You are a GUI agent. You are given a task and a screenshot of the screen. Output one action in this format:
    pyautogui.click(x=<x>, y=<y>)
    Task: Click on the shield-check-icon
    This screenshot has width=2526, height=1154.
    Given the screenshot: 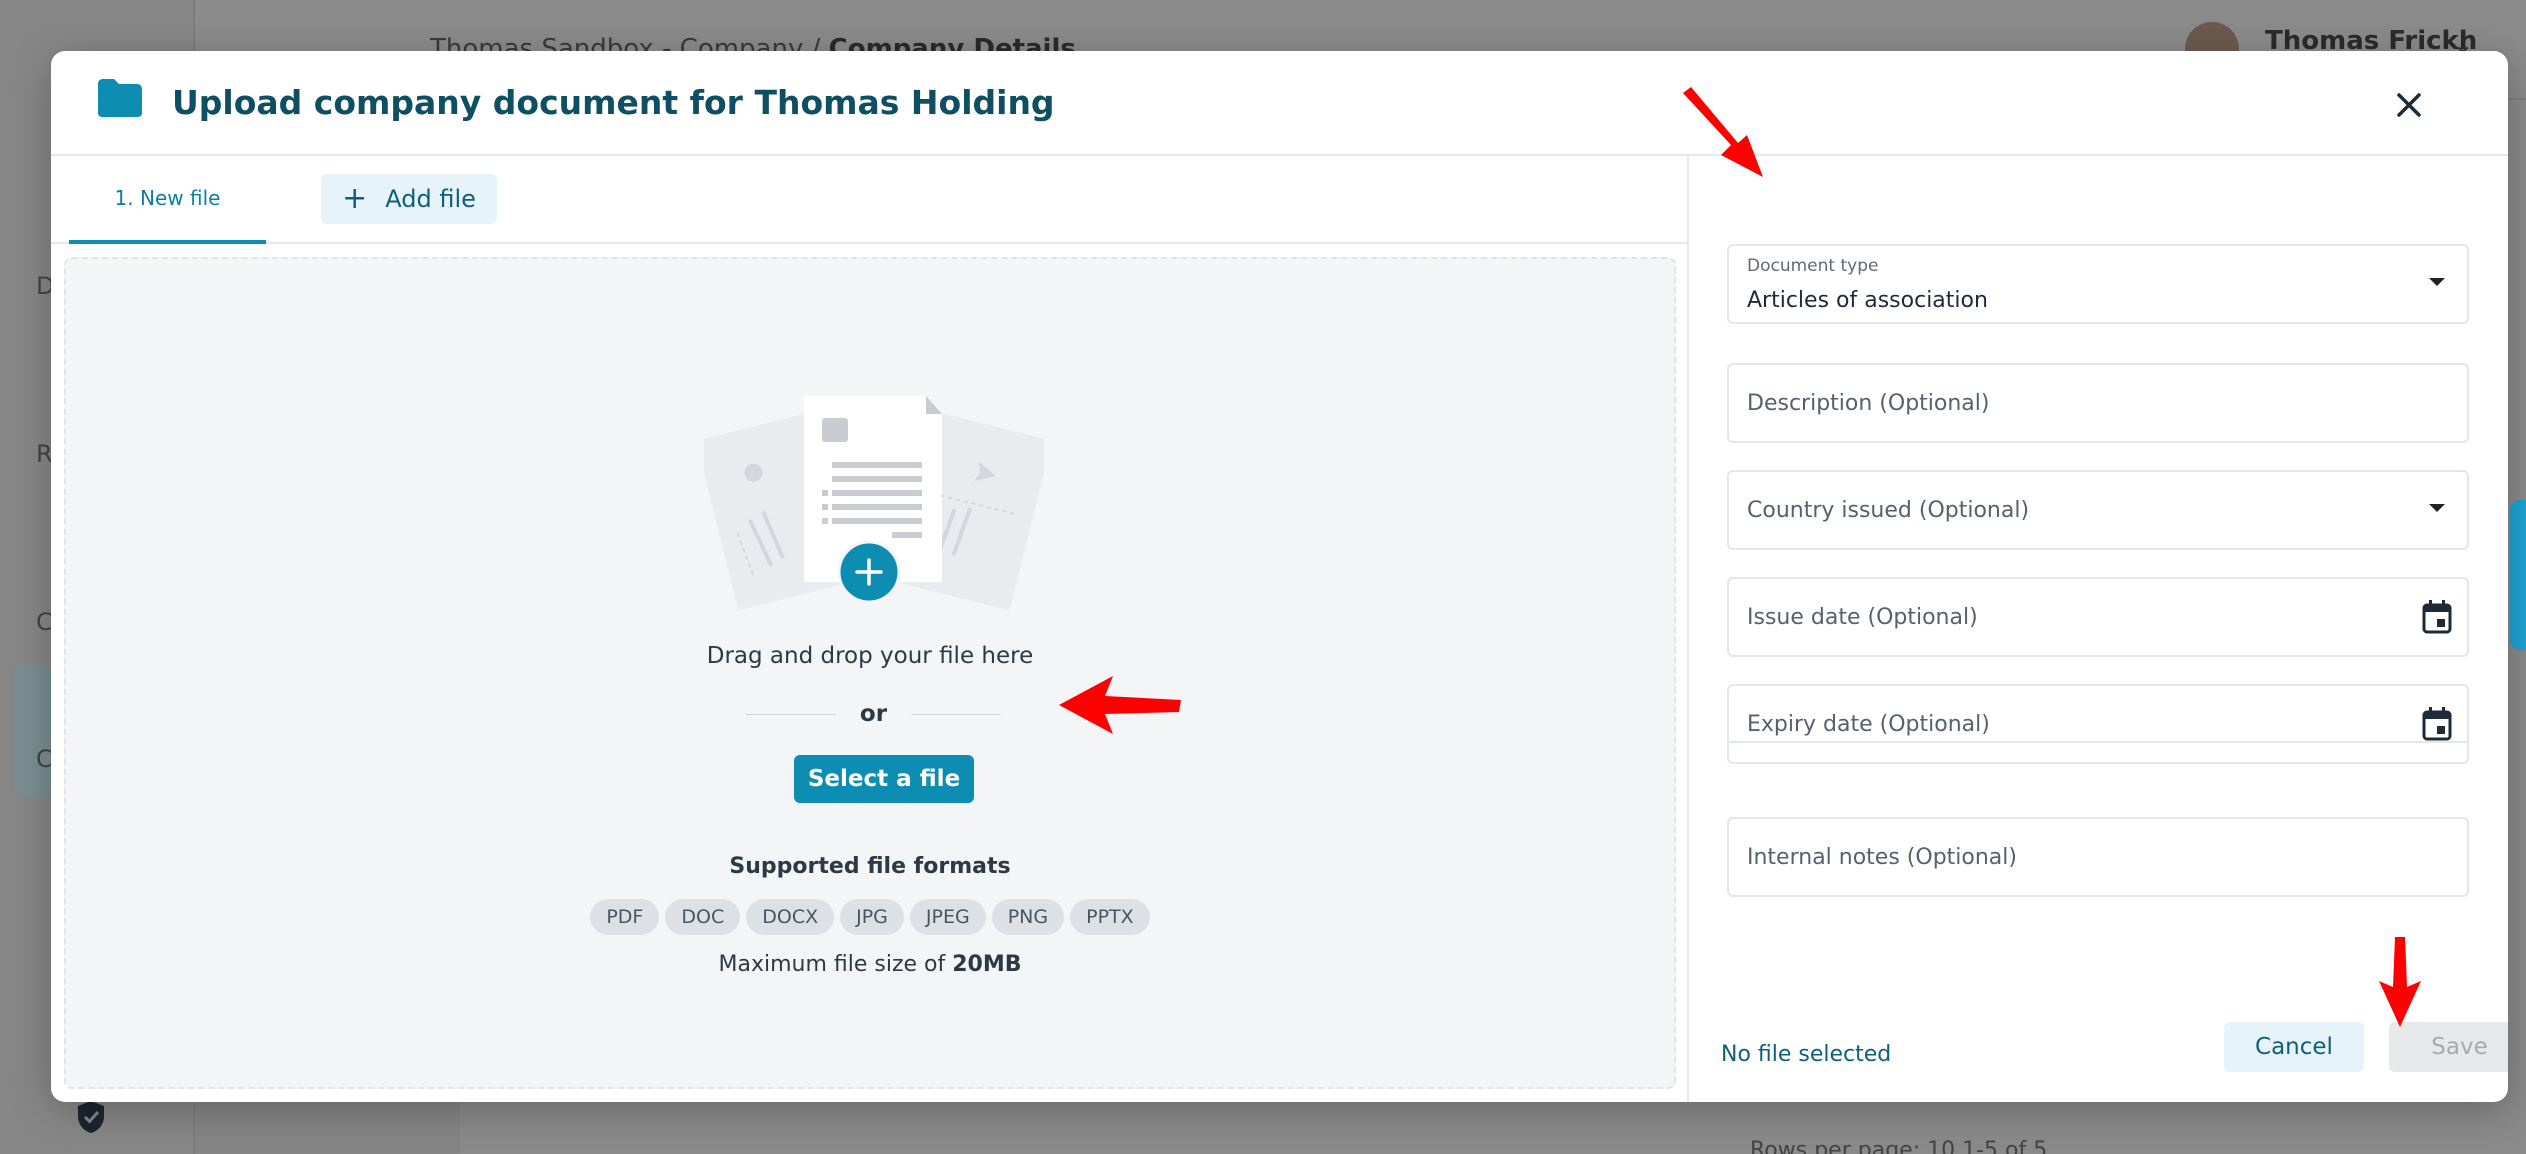 What is the action you would take?
    pyautogui.click(x=91, y=1117)
    